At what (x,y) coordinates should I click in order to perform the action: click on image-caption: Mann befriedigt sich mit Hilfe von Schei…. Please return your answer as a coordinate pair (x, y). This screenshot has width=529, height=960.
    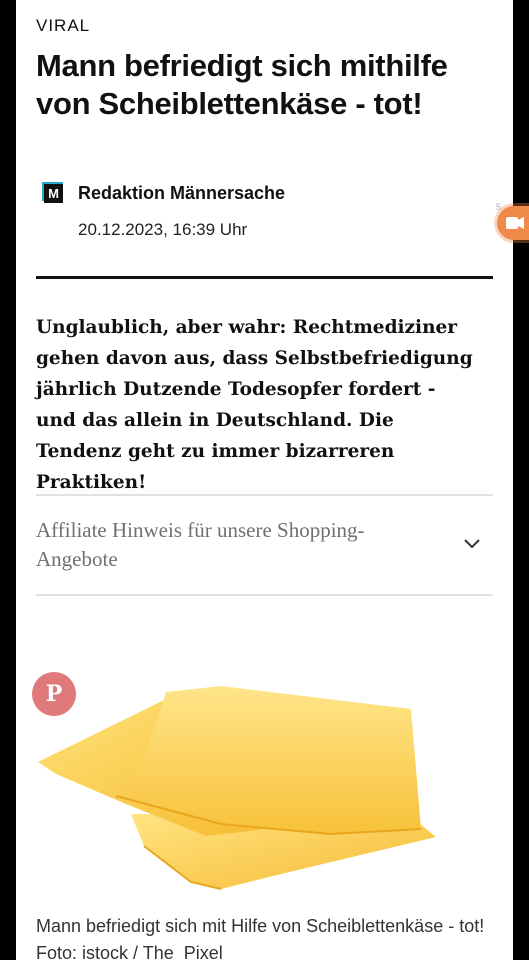
    Looking at the image, I should click on (260, 938).